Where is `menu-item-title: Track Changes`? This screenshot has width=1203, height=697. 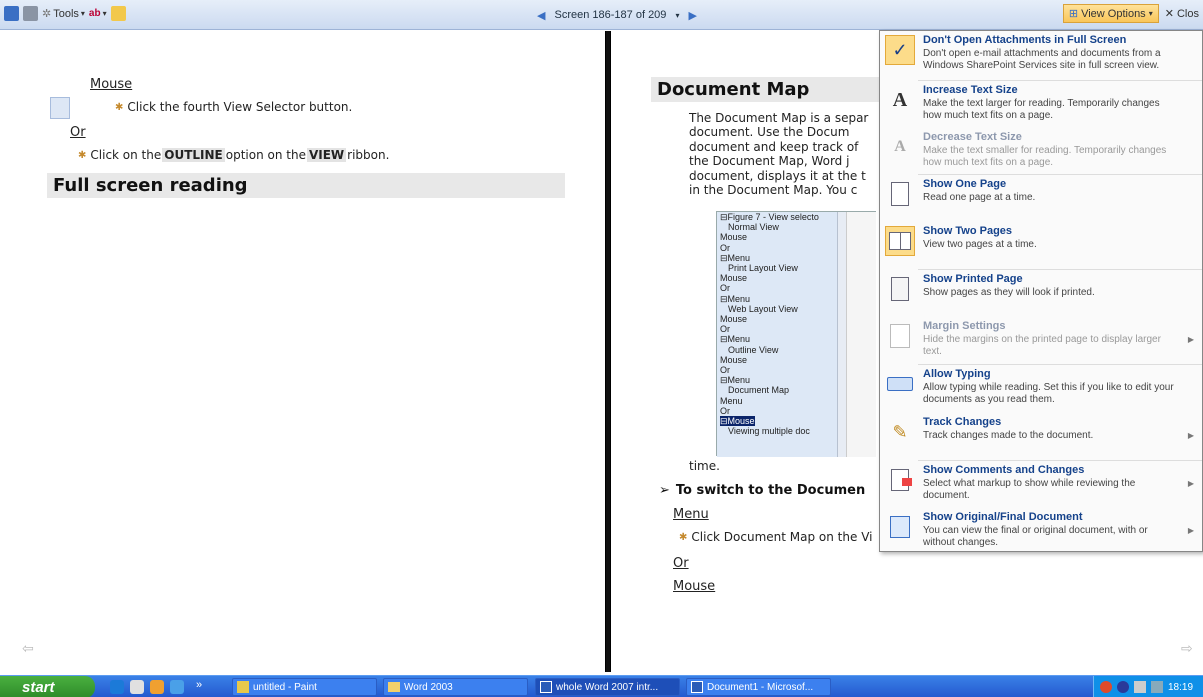 menu-item-title: Track Changes is located at coordinates (962, 422).